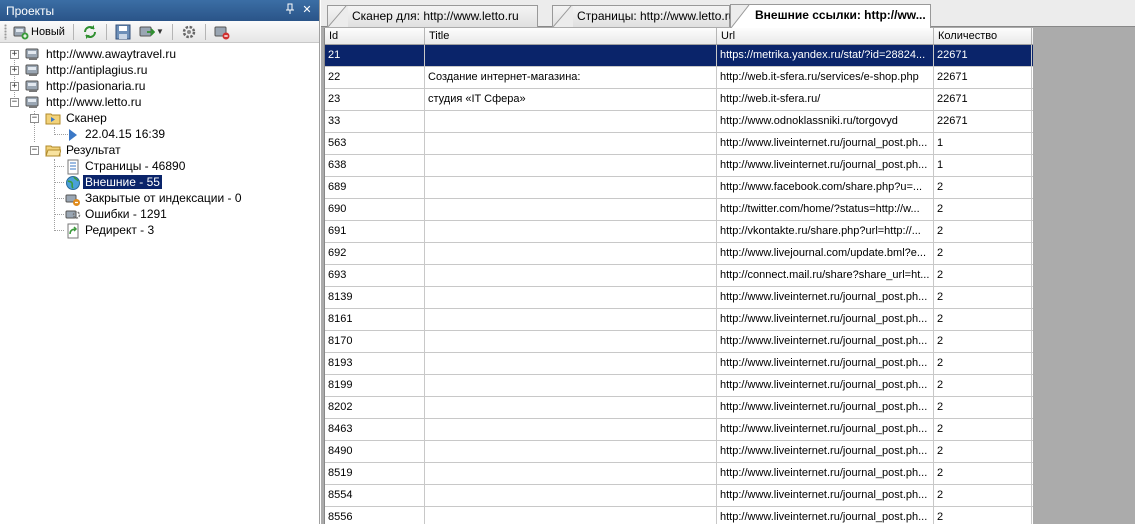  I want to click on settings-button, so click(189, 32).